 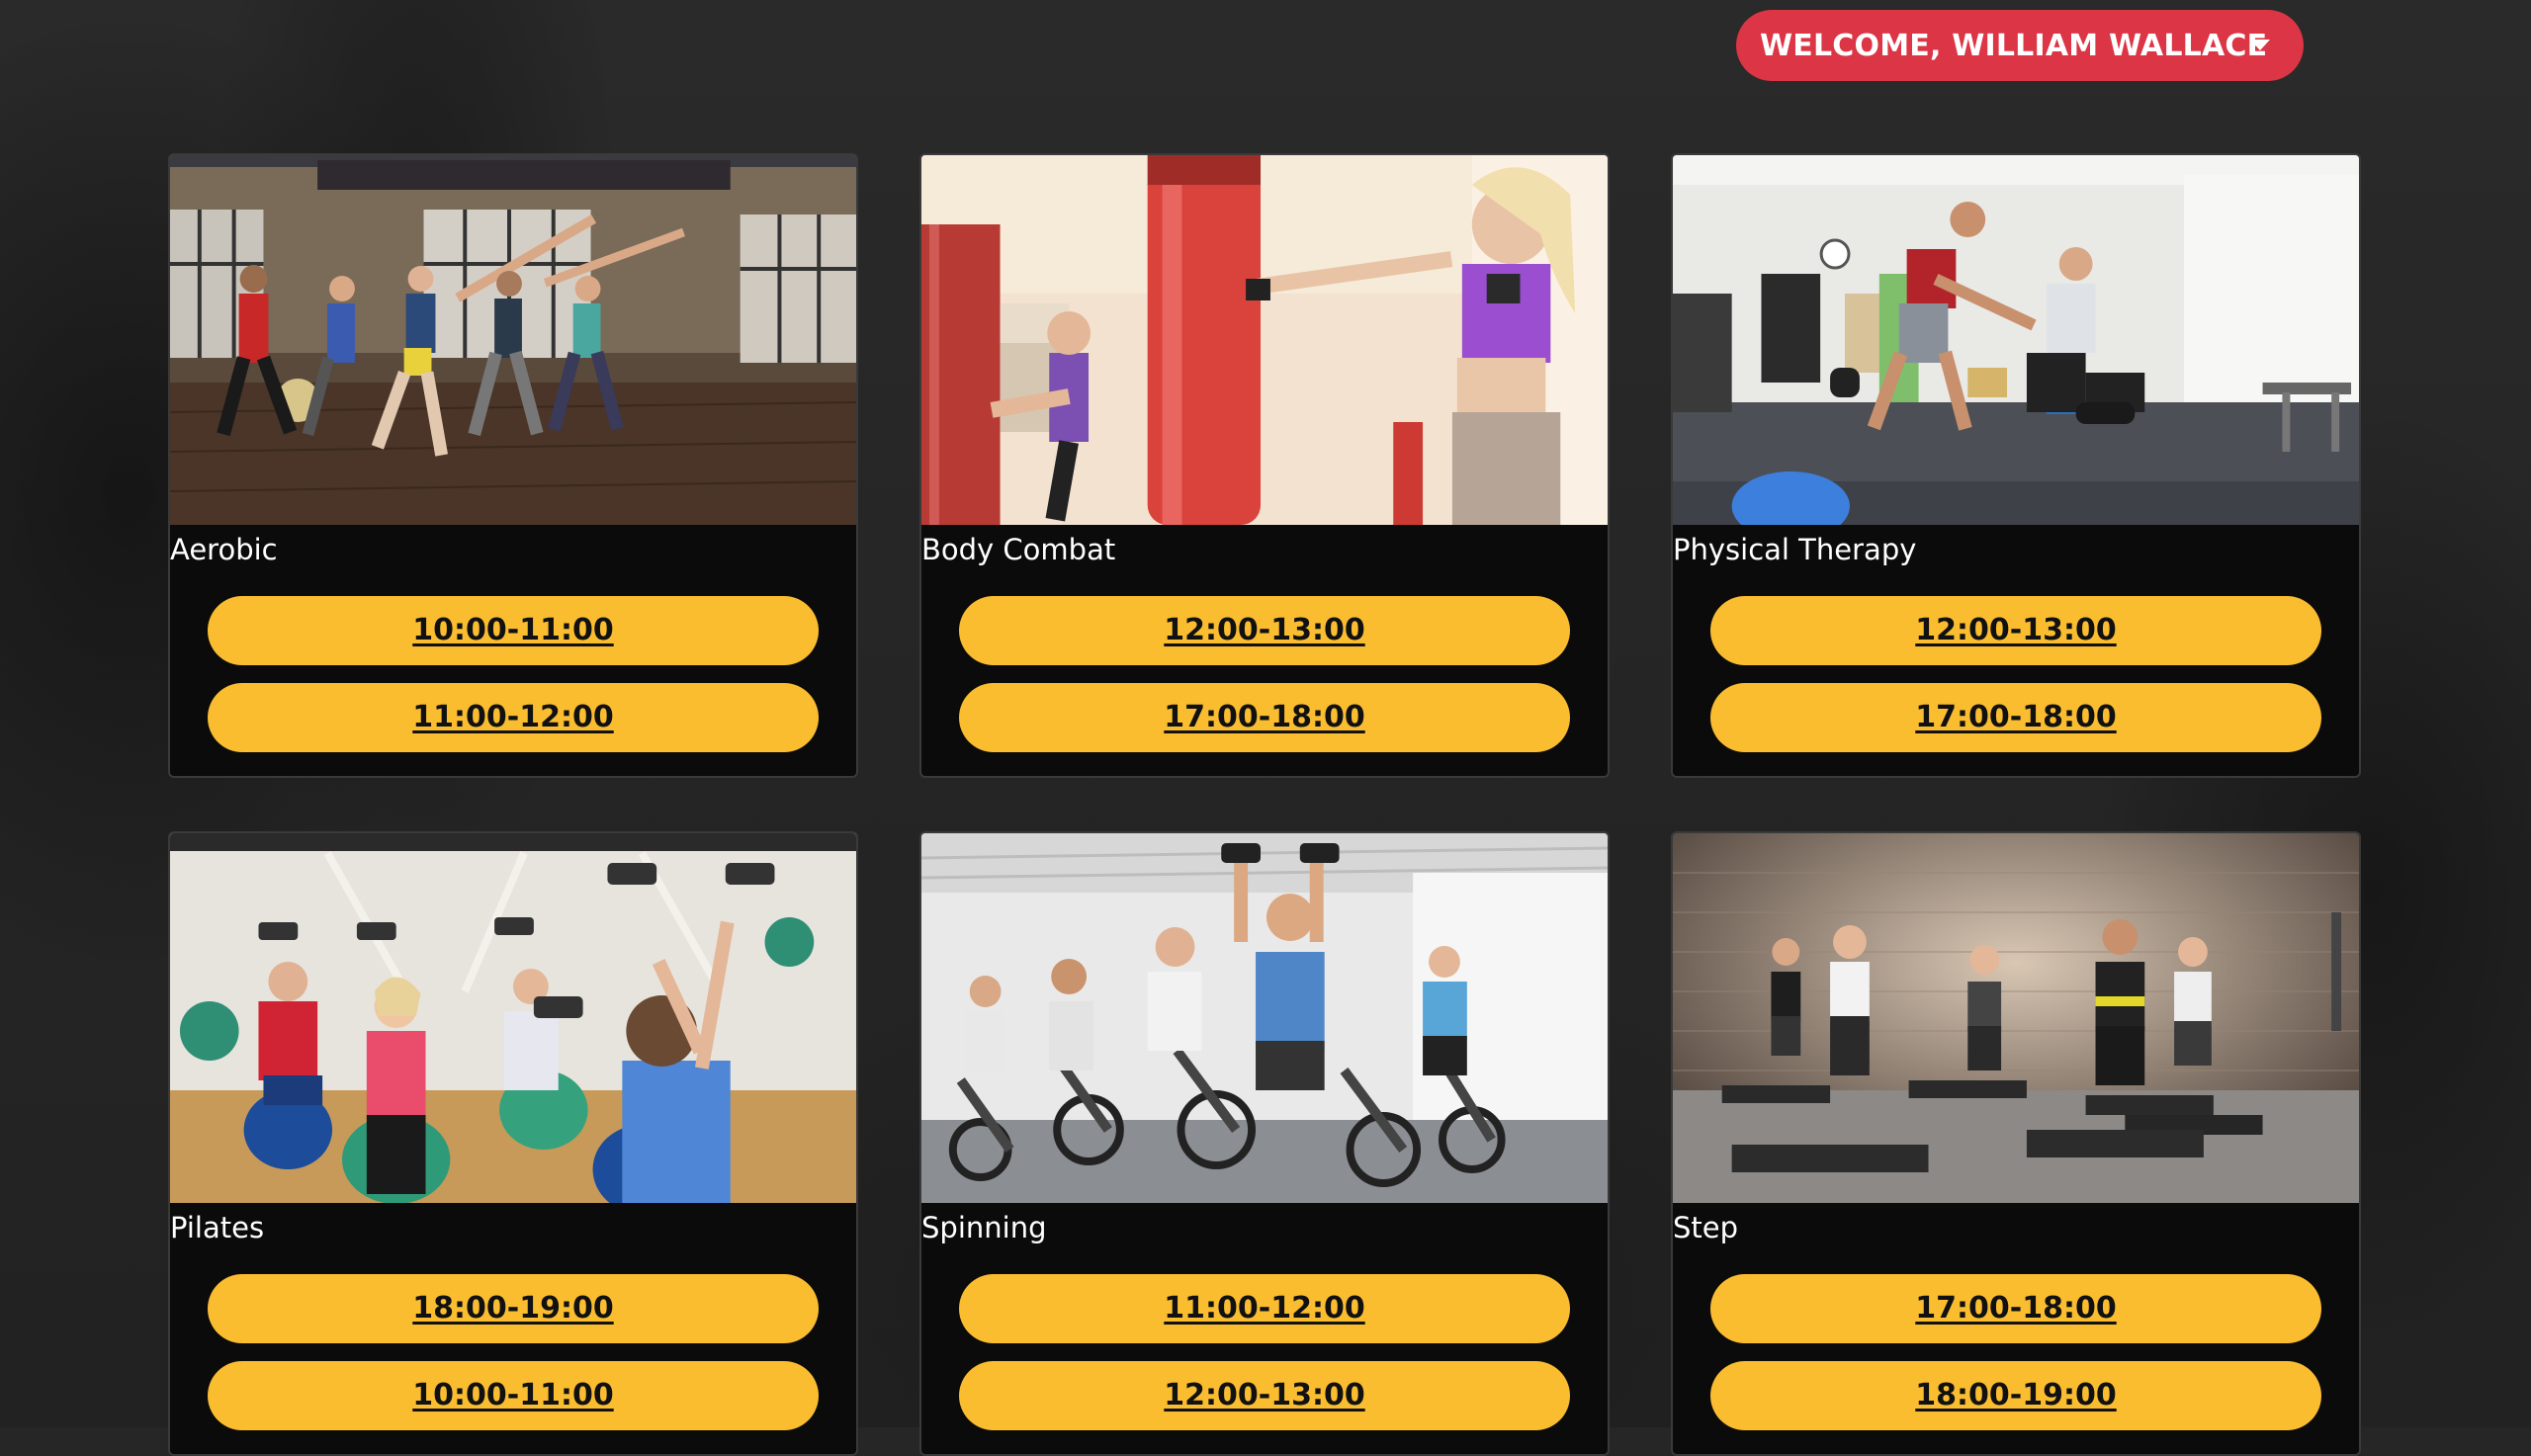 I want to click on time-slot-list: 17:00-18:00 18:00-19:00, so click(x=2016, y=1337).